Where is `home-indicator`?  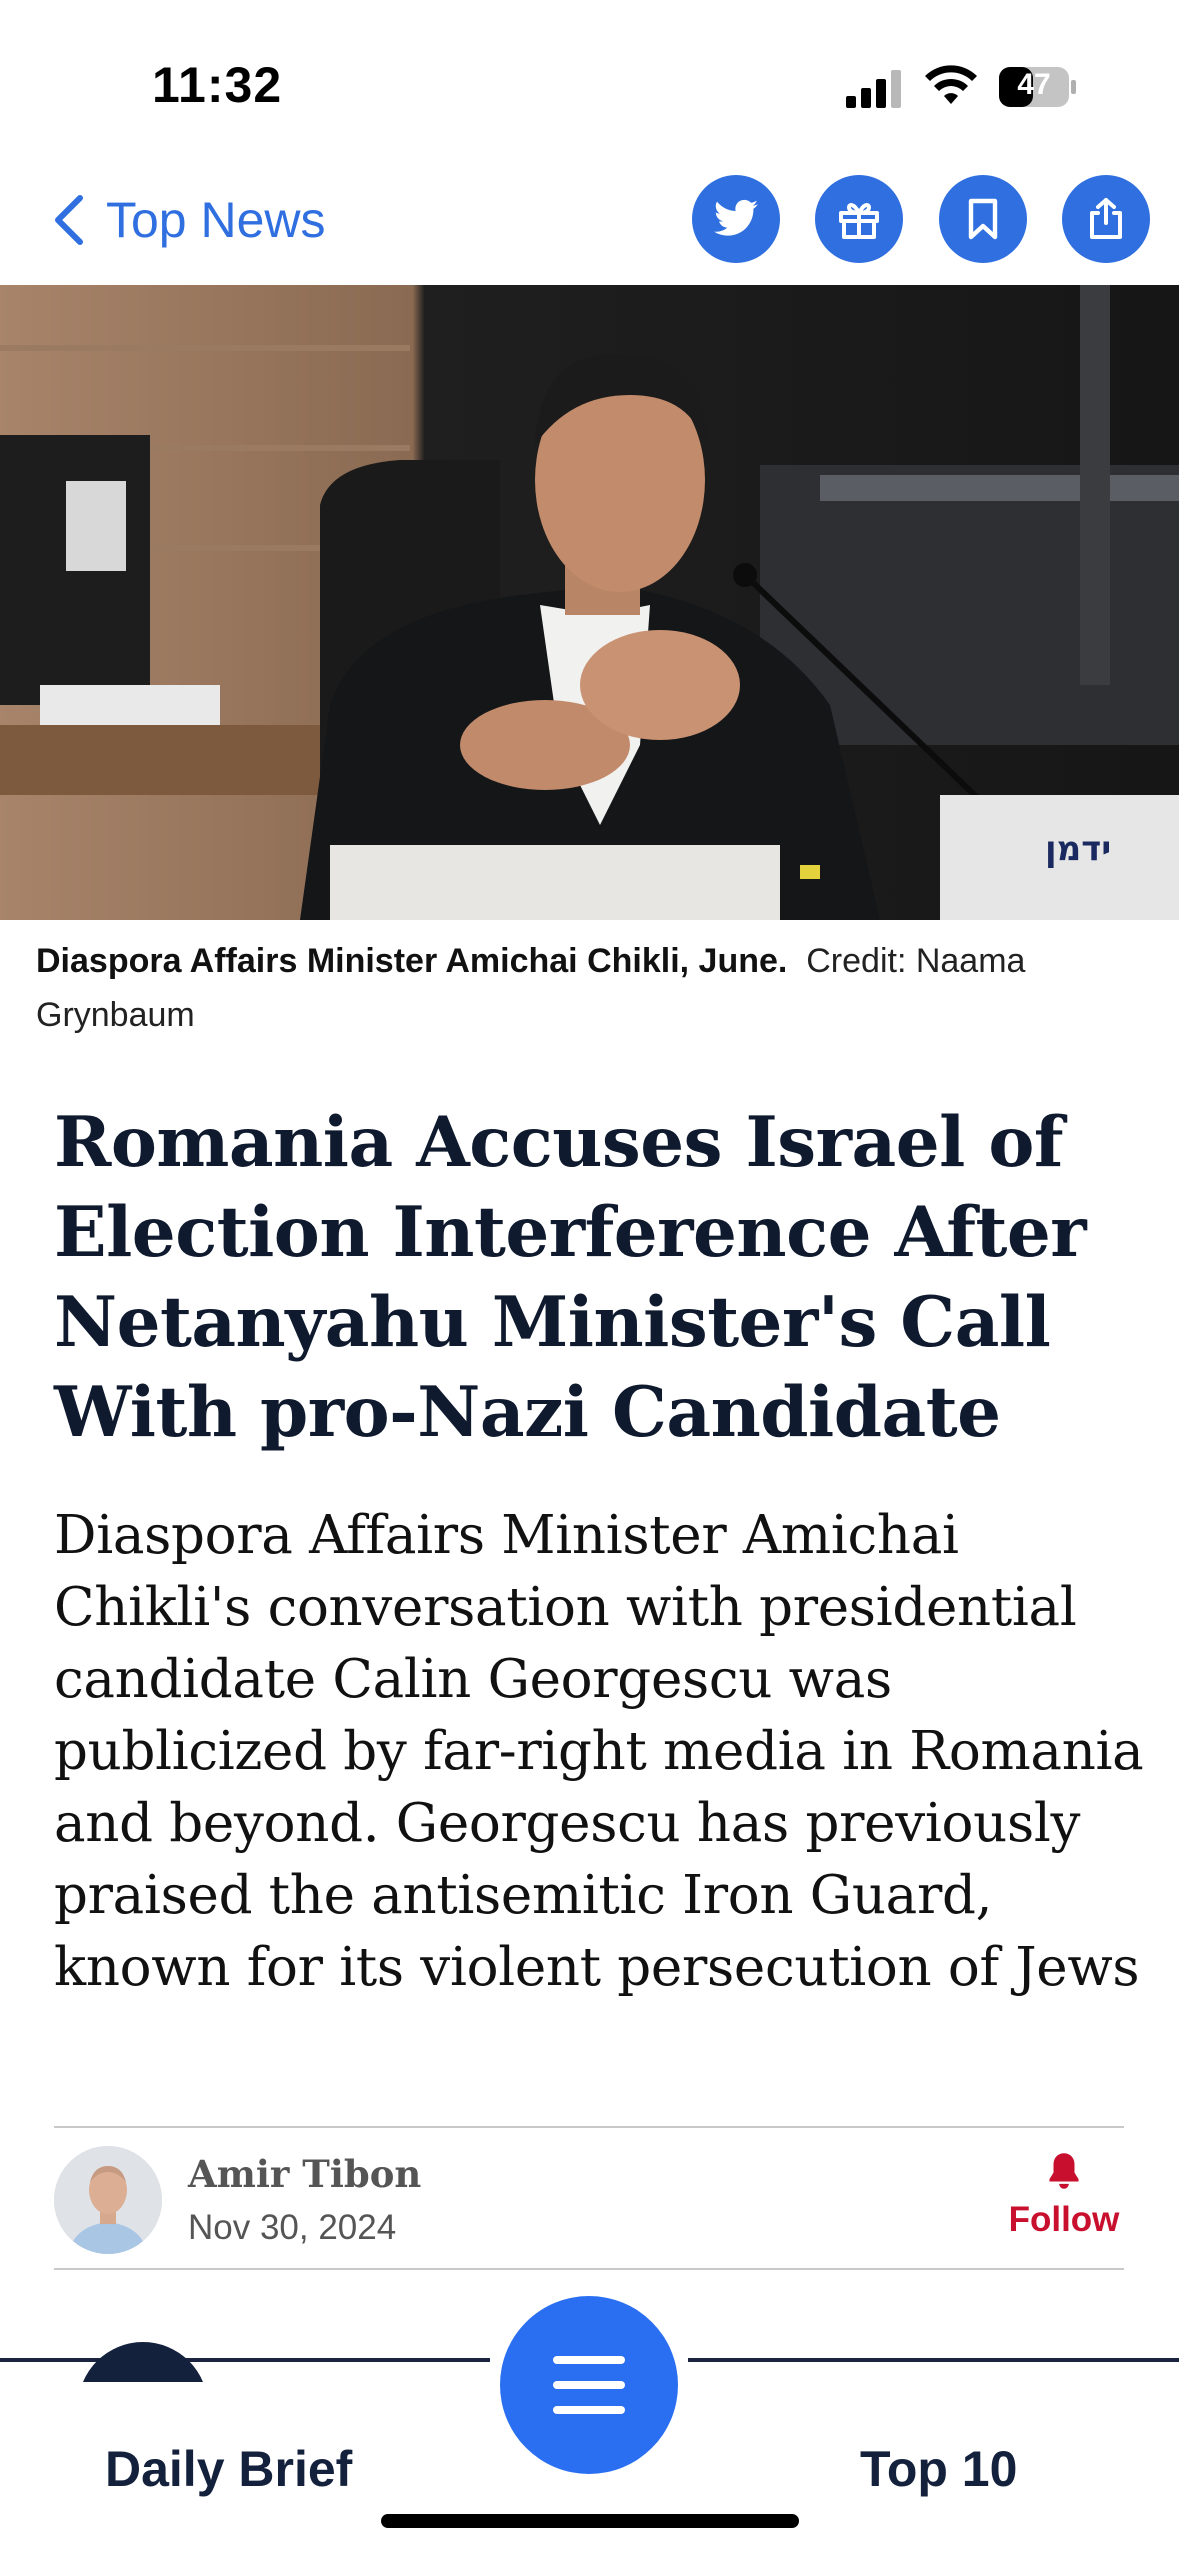
home-indicator is located at coordinates (590, 2521).